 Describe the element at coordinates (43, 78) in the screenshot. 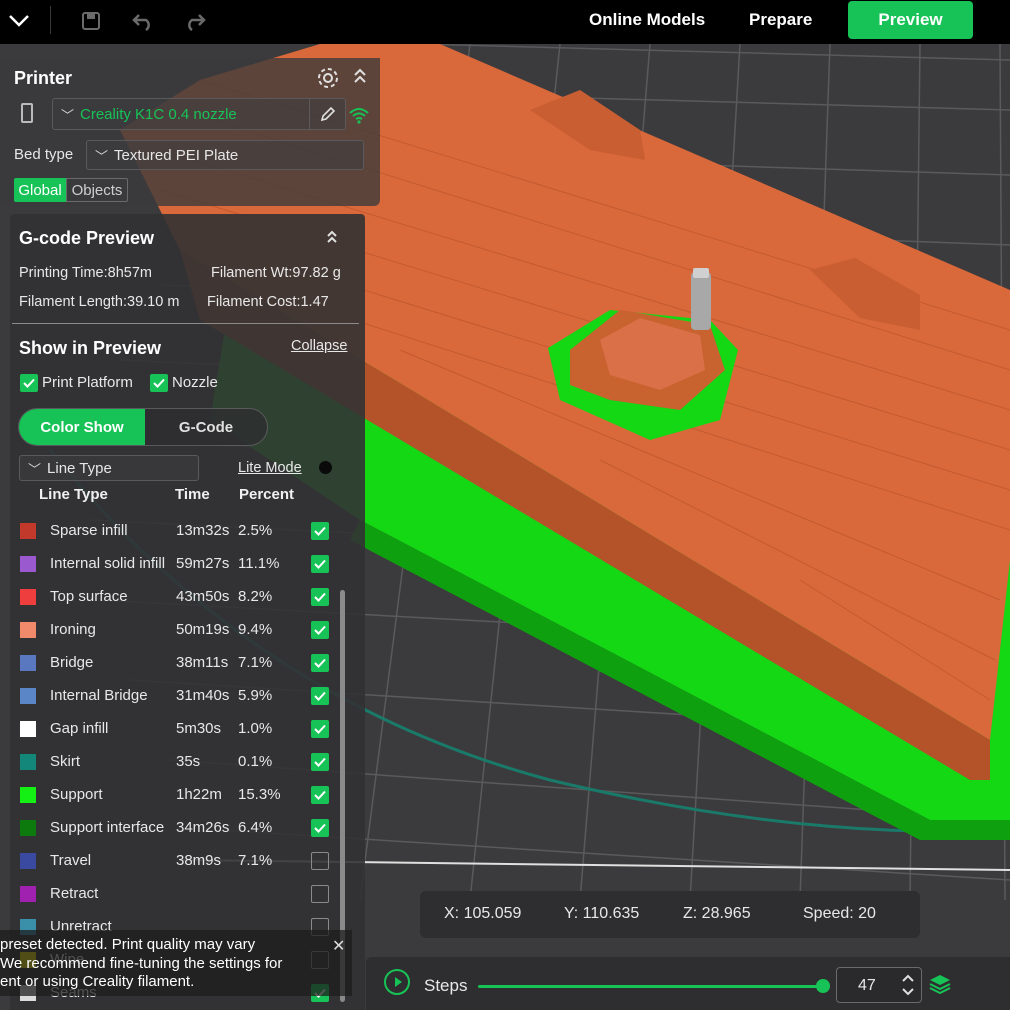

I see `printer-title: Printer` at that location.